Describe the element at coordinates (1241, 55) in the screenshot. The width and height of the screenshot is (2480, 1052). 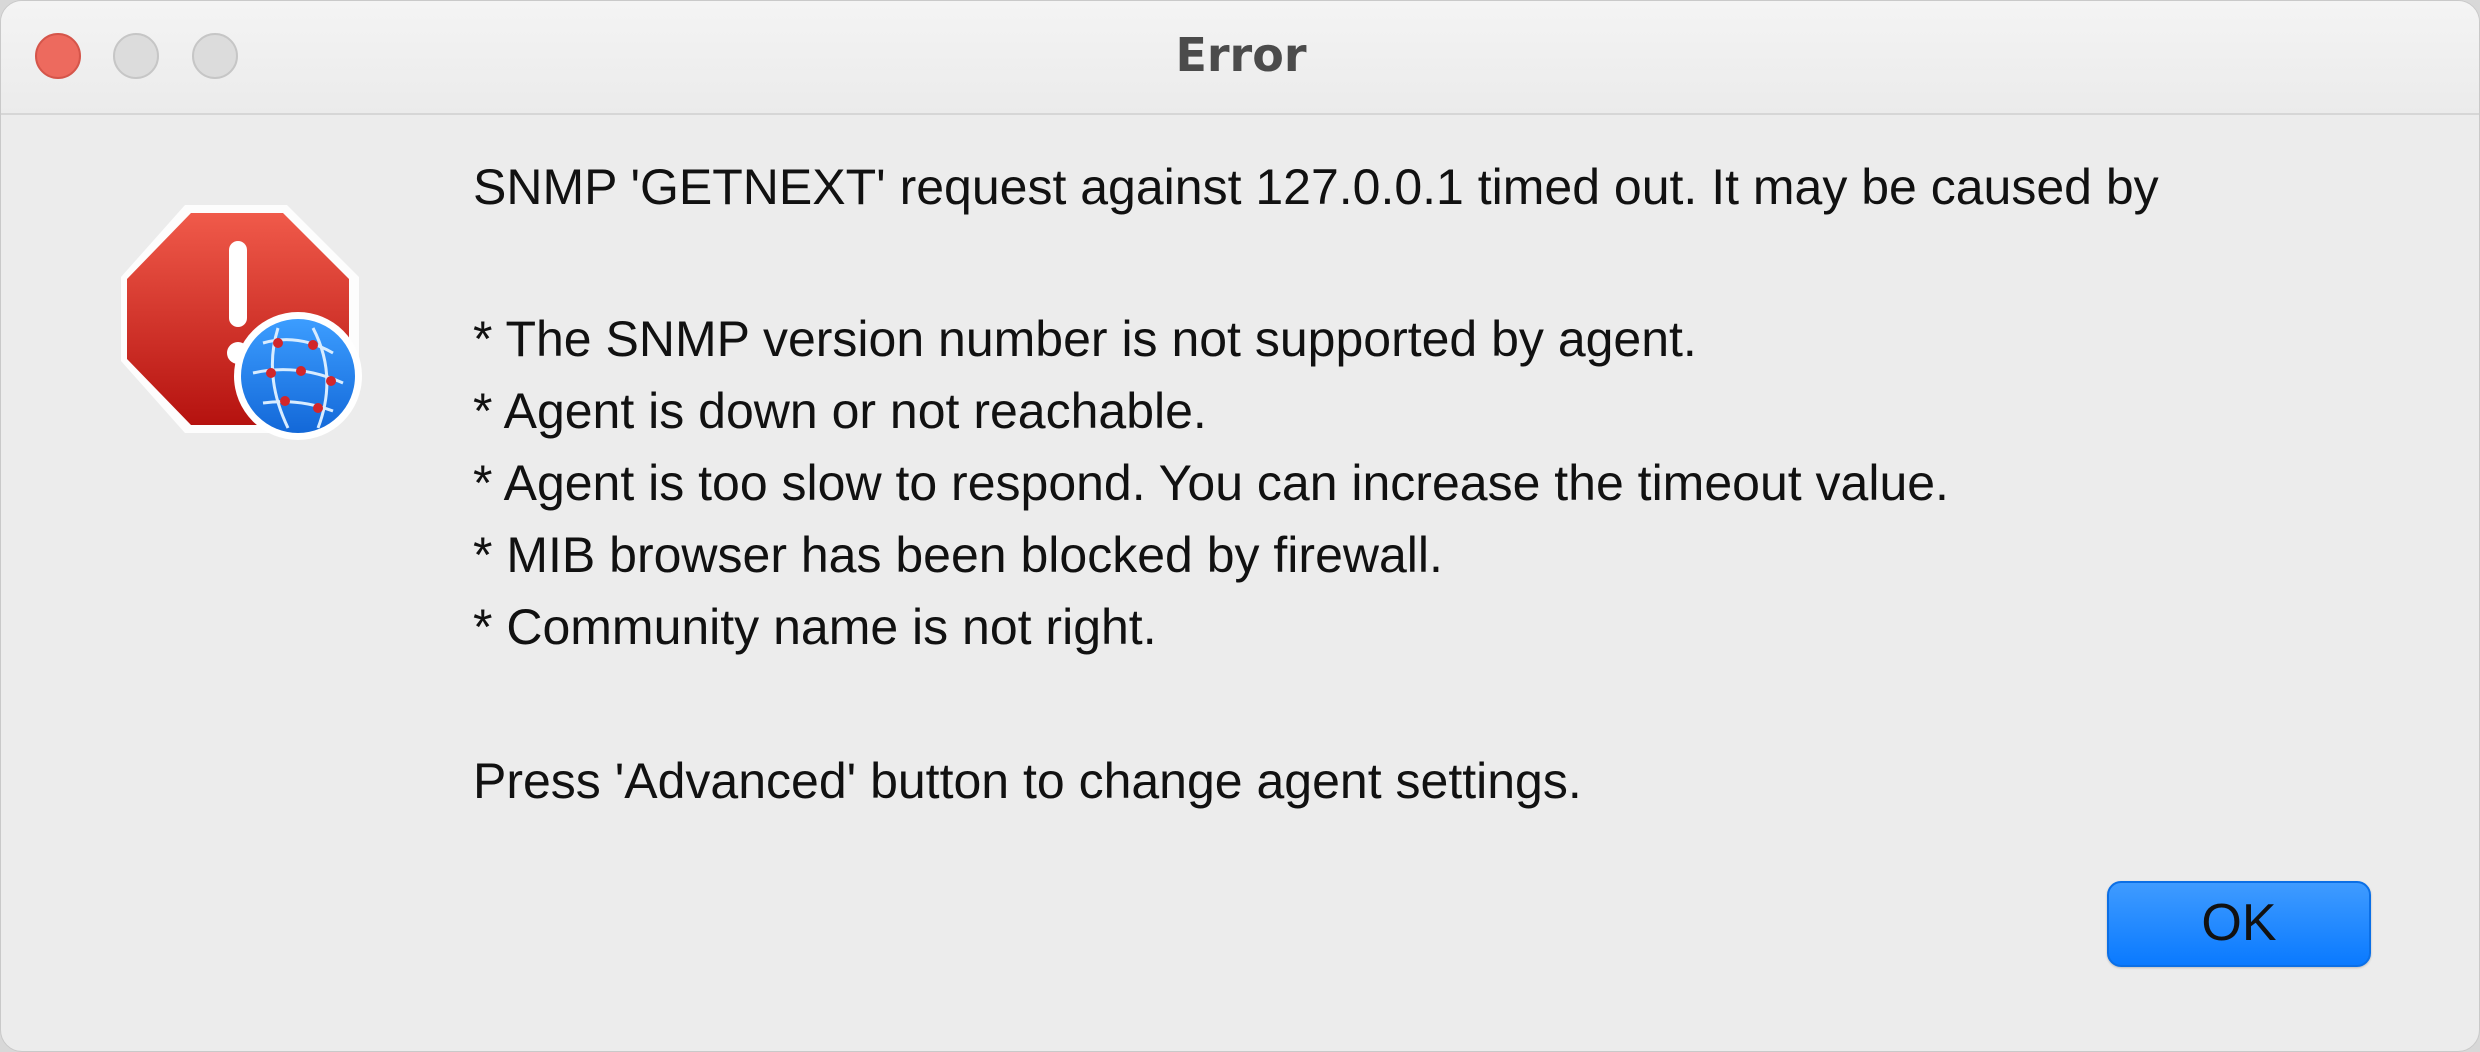
I see `window-title: Error` at that location.